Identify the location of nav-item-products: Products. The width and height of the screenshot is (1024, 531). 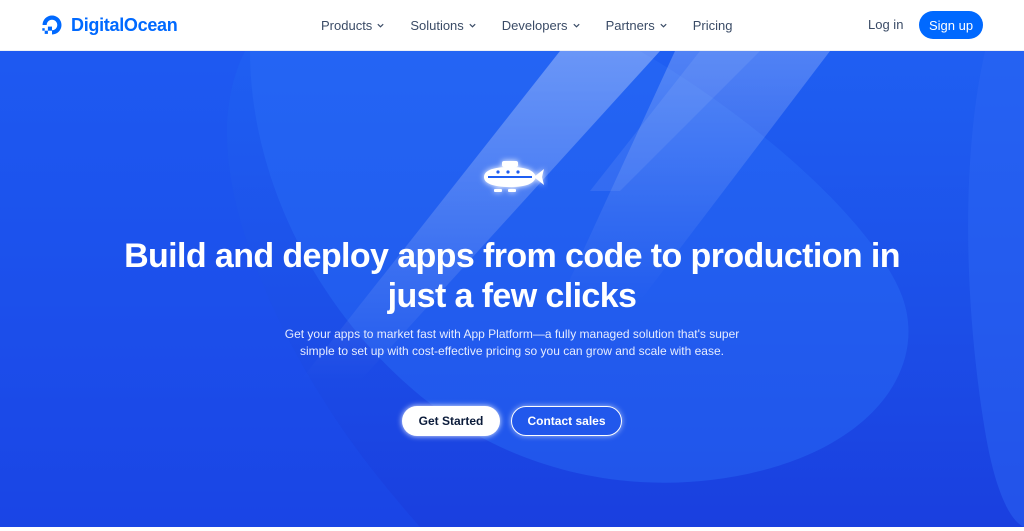
(353, 25).